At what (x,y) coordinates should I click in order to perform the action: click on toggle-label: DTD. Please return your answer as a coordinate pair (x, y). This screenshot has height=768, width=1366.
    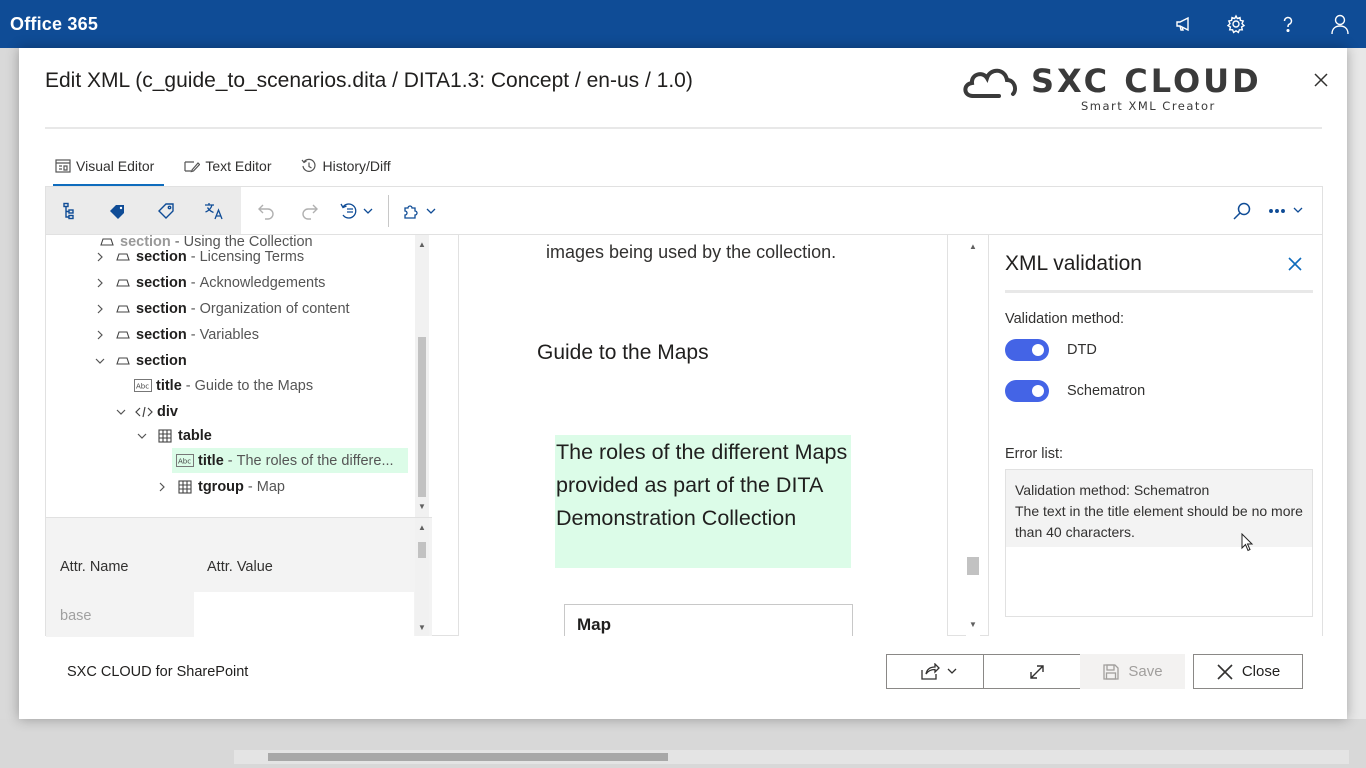
    Looking at the image, I should click on (1082, 350).